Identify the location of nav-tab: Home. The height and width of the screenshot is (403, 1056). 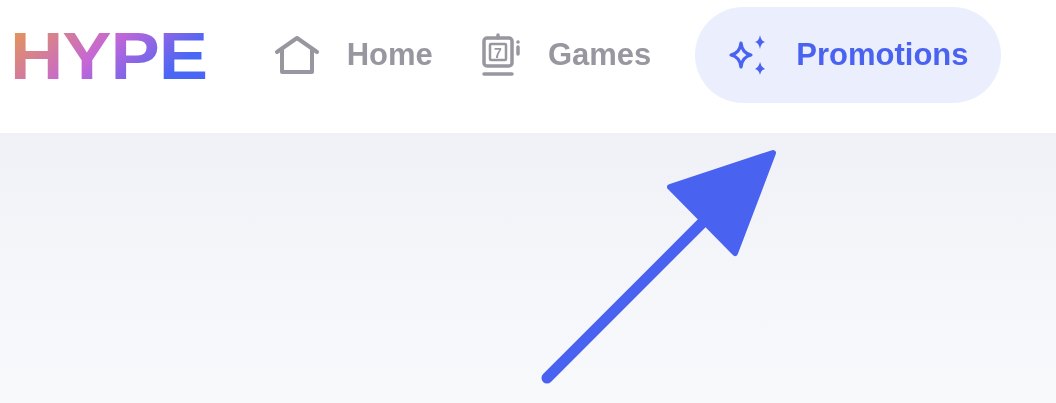
(353, 55).